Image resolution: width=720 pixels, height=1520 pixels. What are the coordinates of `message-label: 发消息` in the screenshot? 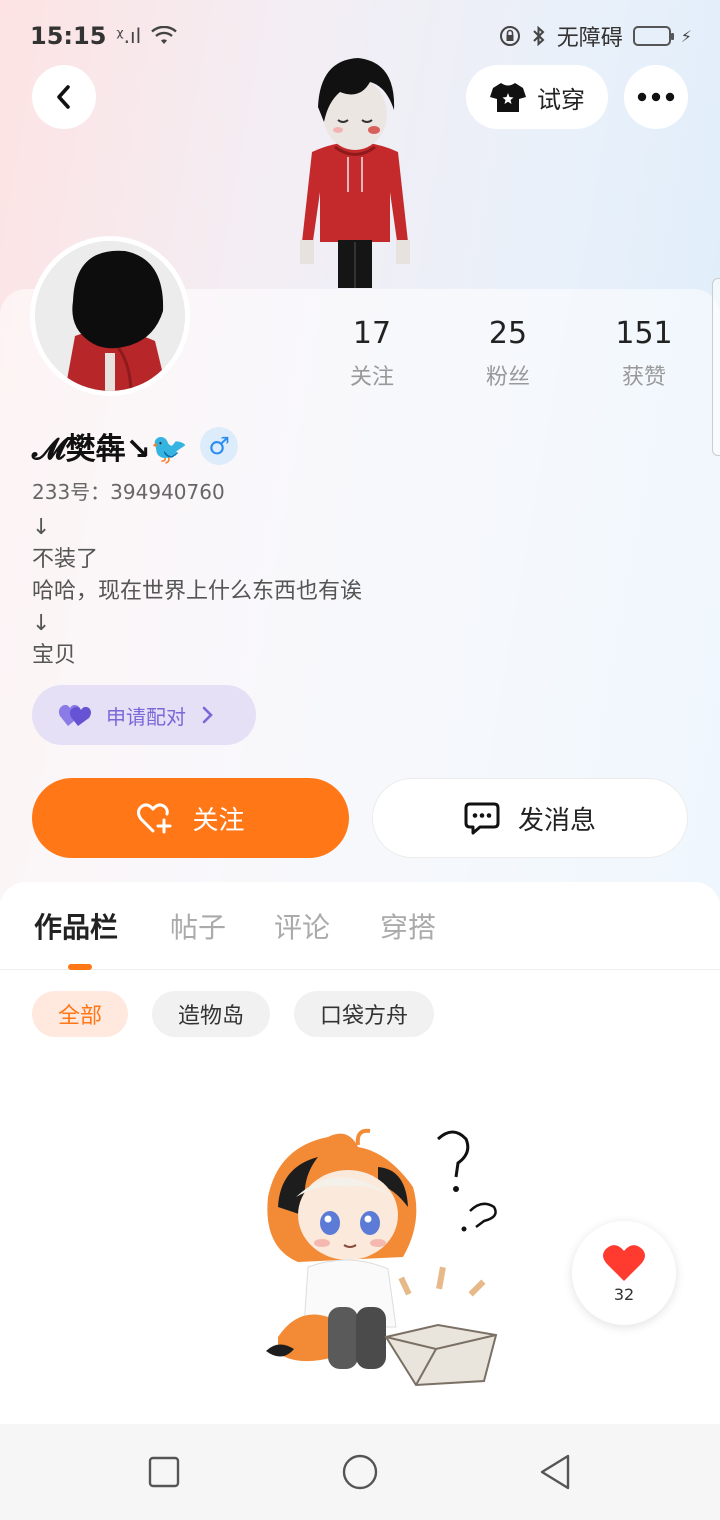 It's located at (556, 820).